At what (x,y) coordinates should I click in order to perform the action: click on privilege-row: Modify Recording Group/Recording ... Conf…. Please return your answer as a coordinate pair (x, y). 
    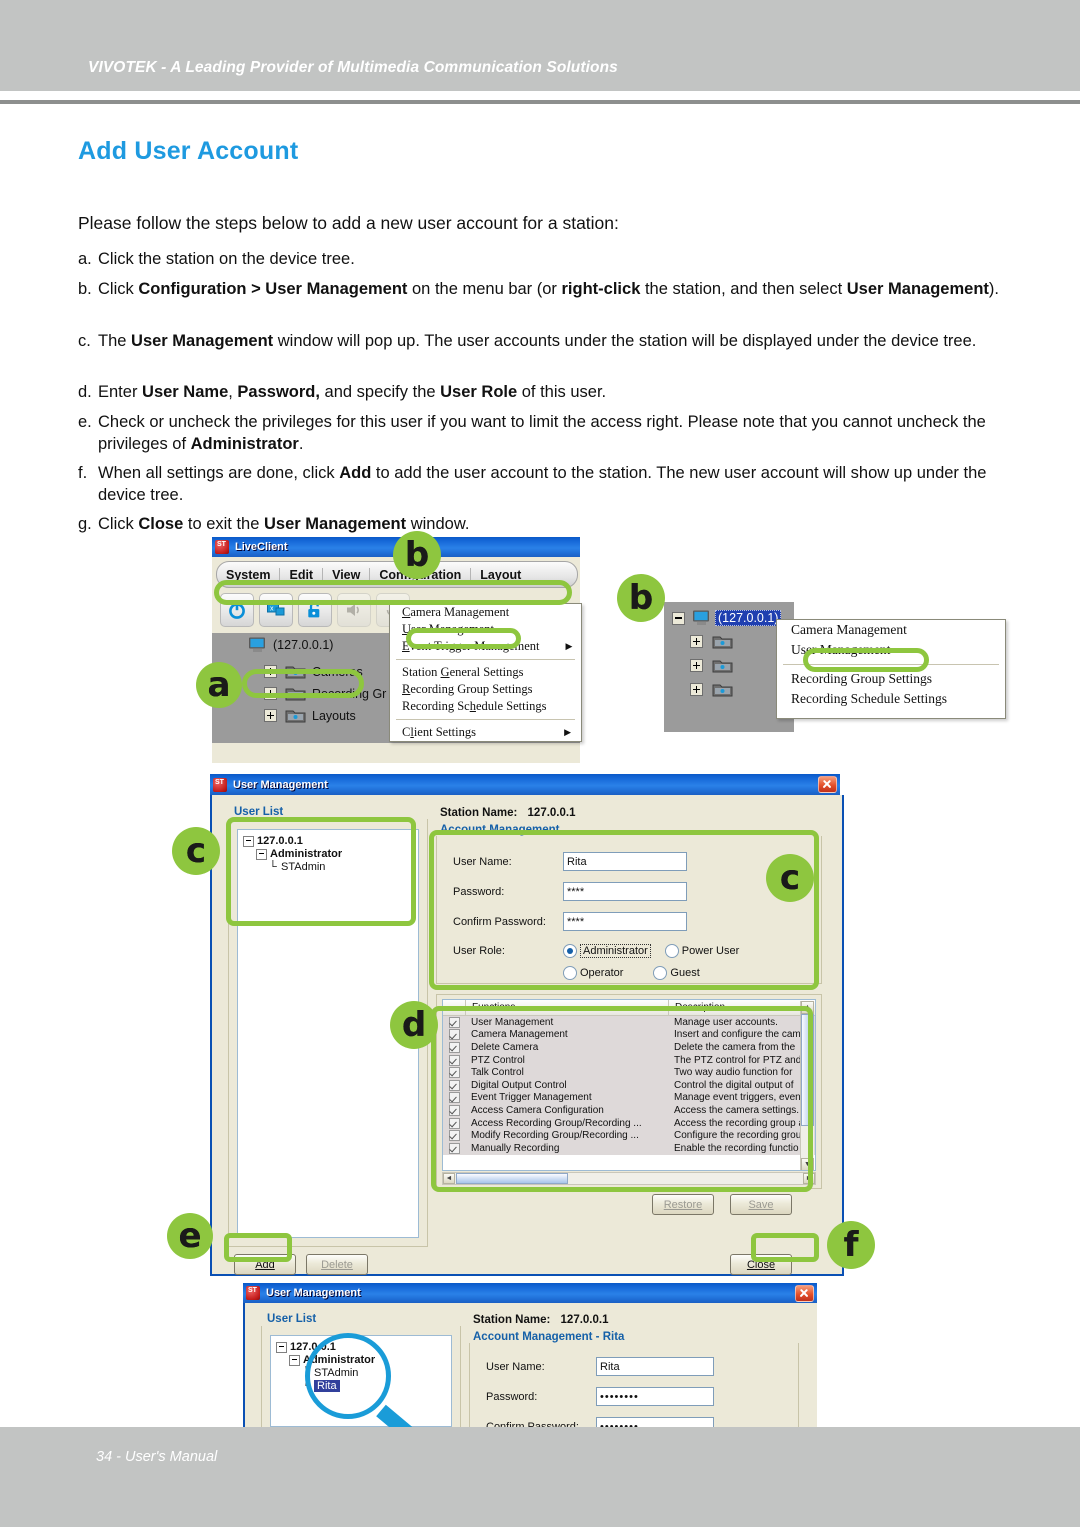
    Looking at the image, I should click on (629, 1135).